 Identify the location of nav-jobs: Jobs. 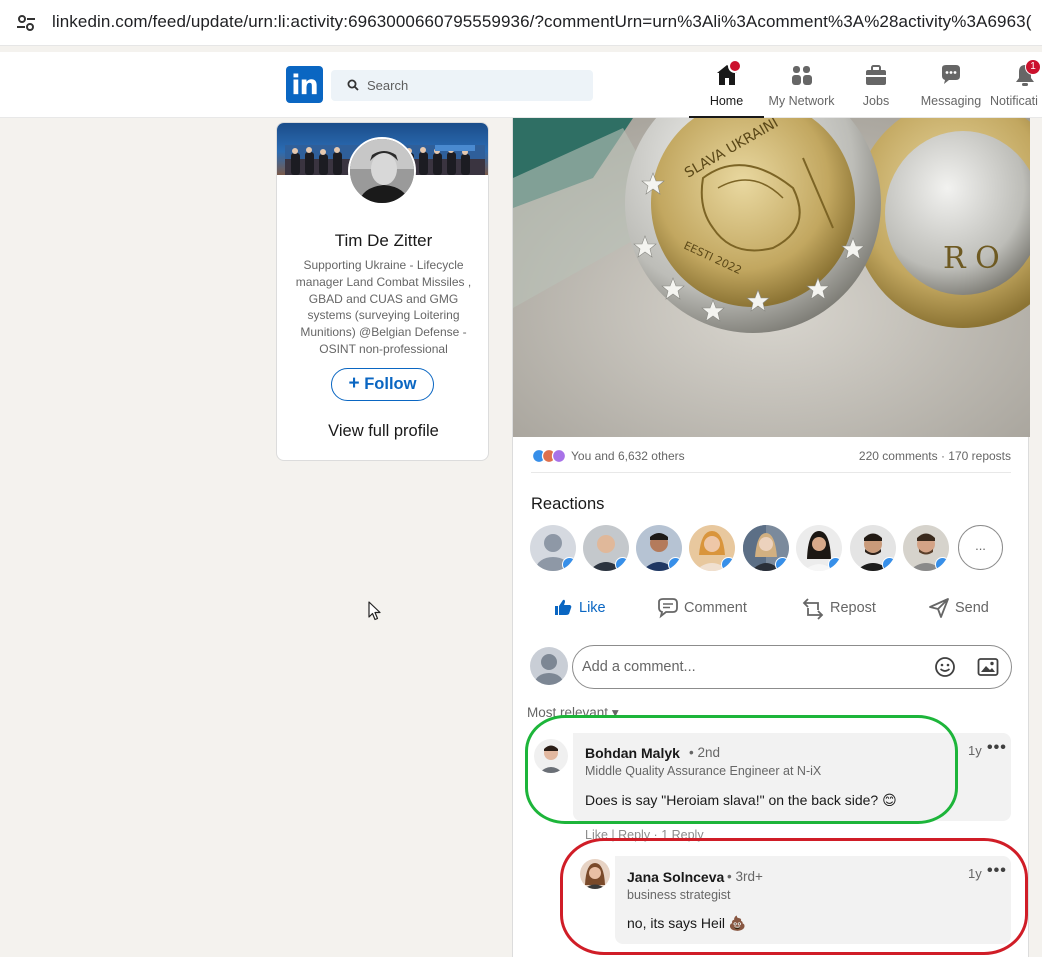
(876, 90).